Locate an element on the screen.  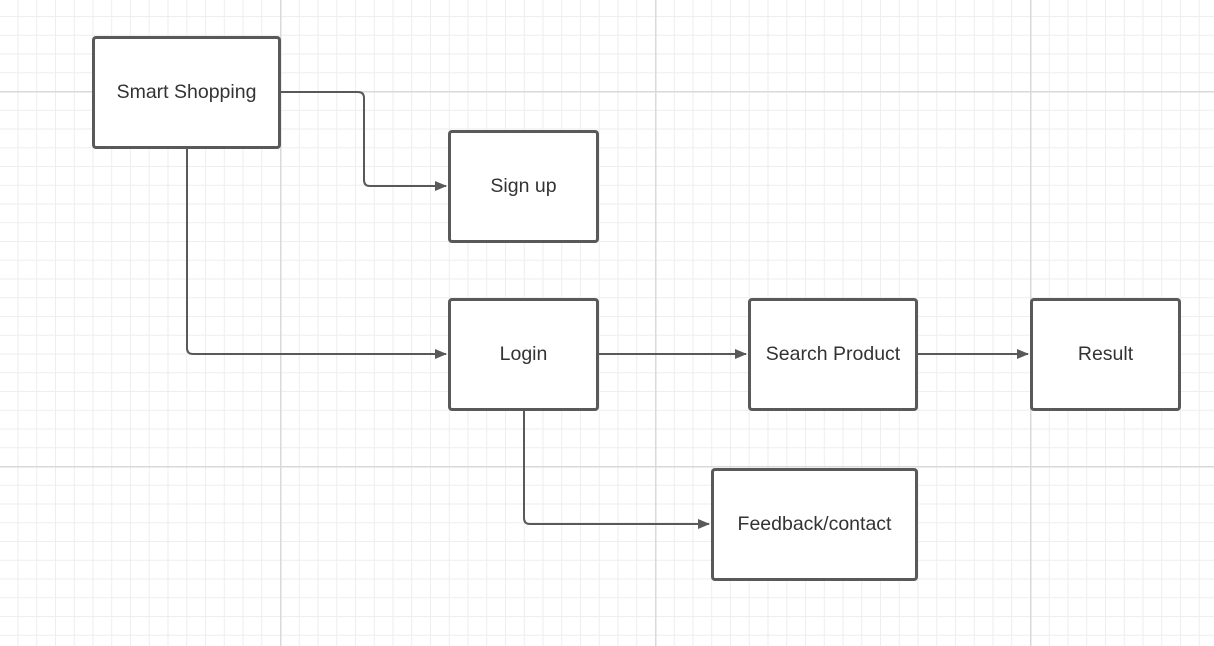
node-smart-shopping: Smart Shopping is located at coordinates (186, 92).